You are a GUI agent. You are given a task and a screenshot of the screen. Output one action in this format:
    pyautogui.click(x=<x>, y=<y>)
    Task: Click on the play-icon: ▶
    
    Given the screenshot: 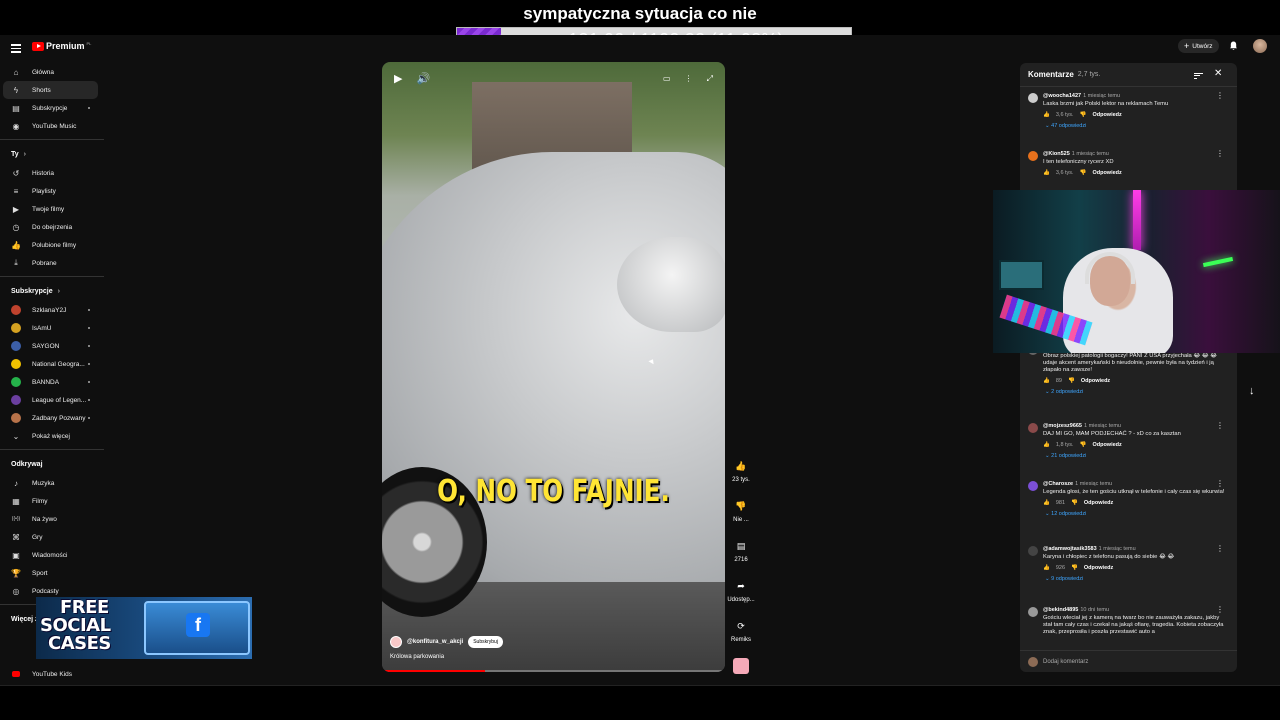 What is the action you would take?
    pyautogui.click(x=398, y=78)
    